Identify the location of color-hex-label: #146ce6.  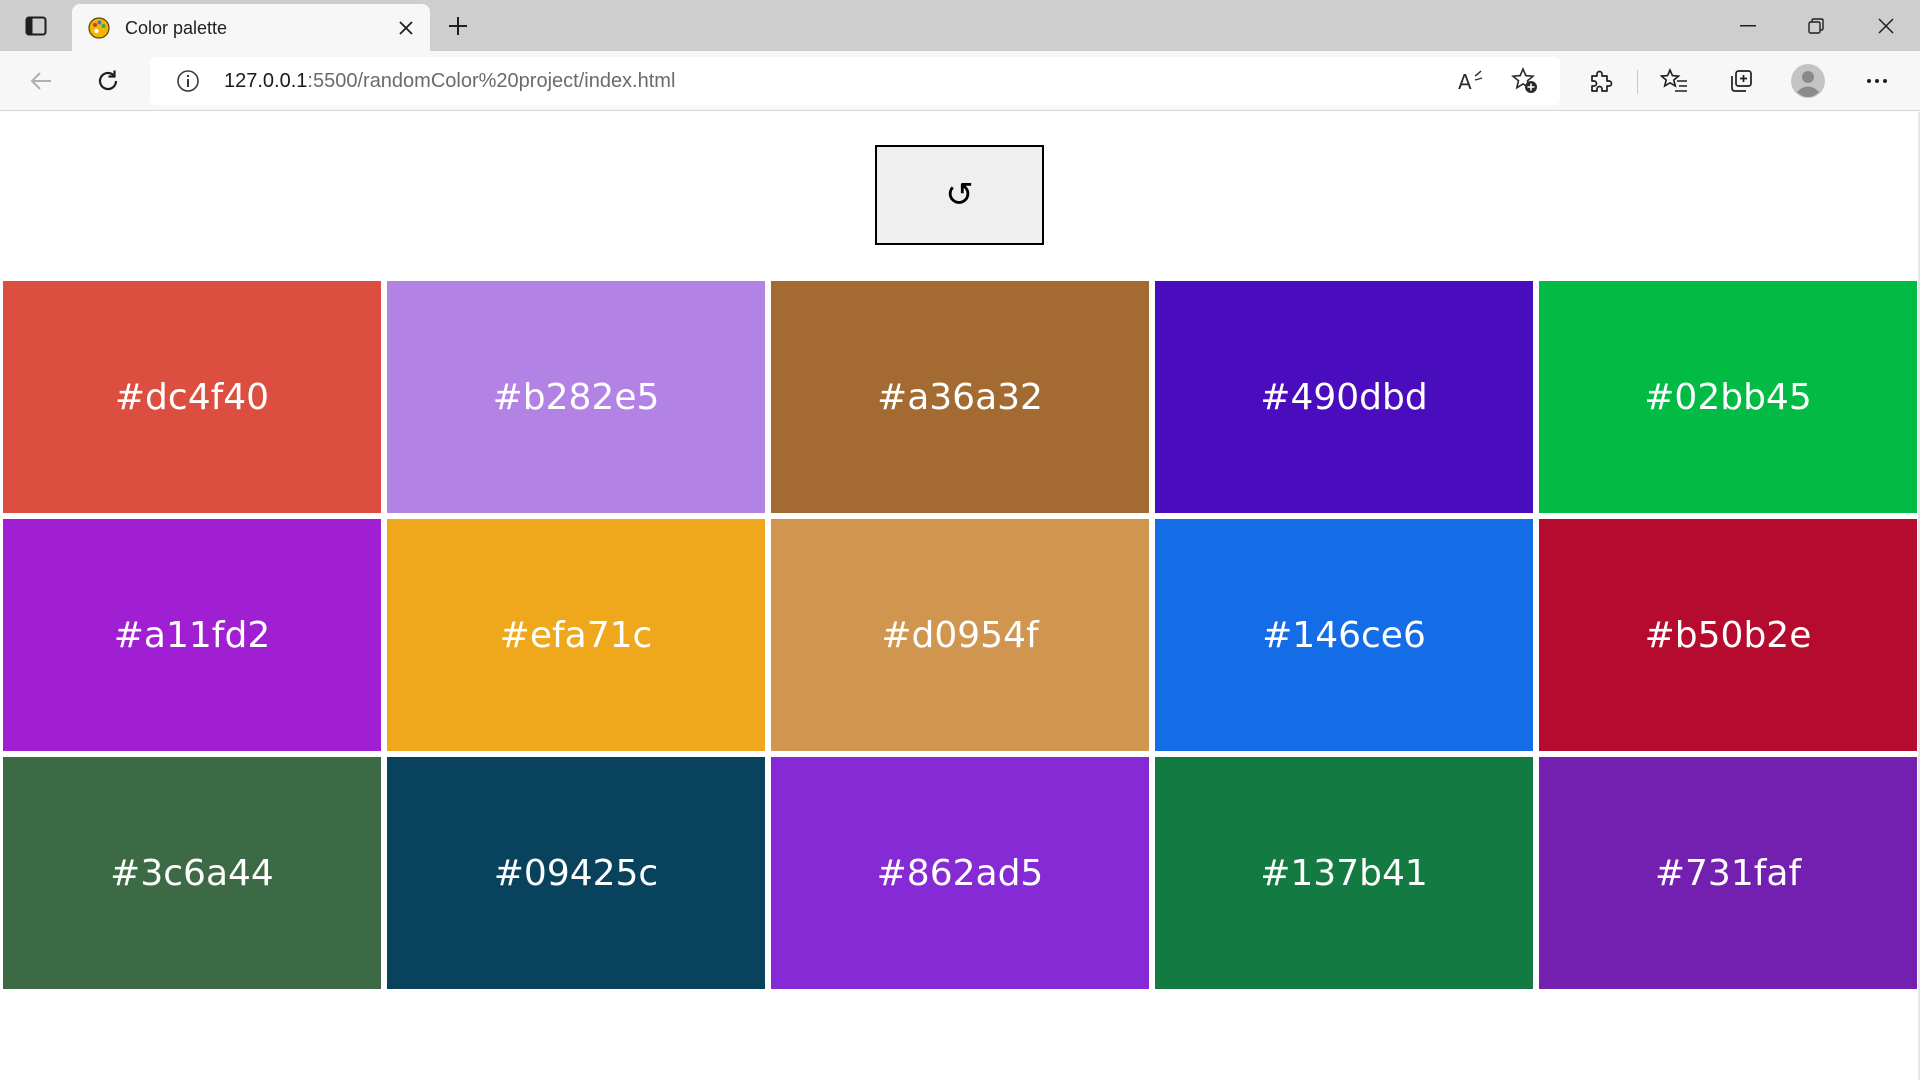
(1344, 635).